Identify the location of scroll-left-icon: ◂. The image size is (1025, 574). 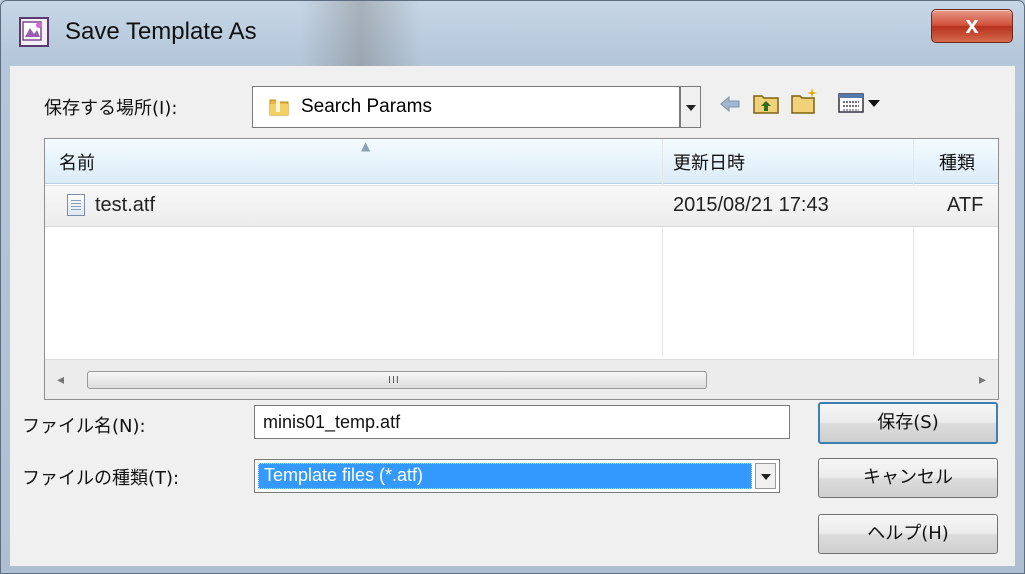
(60, 380).